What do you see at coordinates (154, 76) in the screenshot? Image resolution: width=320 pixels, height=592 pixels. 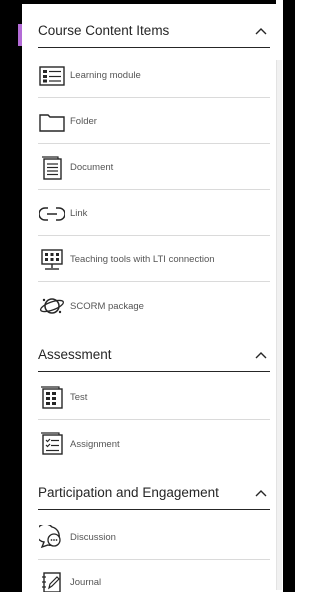 I see `menu-item-learning-module: Learning module` at bounding box center [154, 76].